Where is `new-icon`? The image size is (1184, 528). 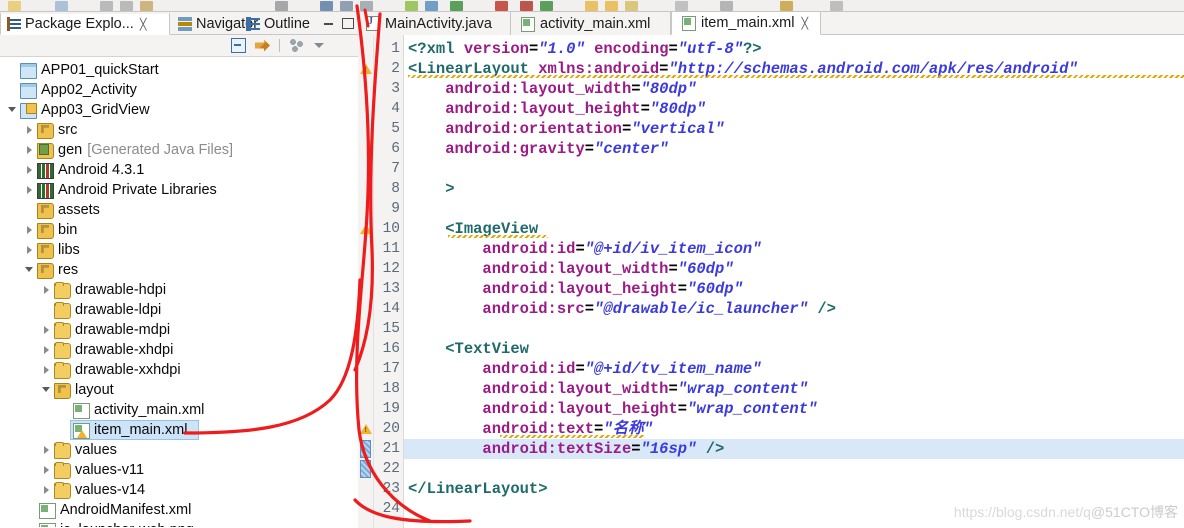 new-icon is located at coordinates (14, 6).